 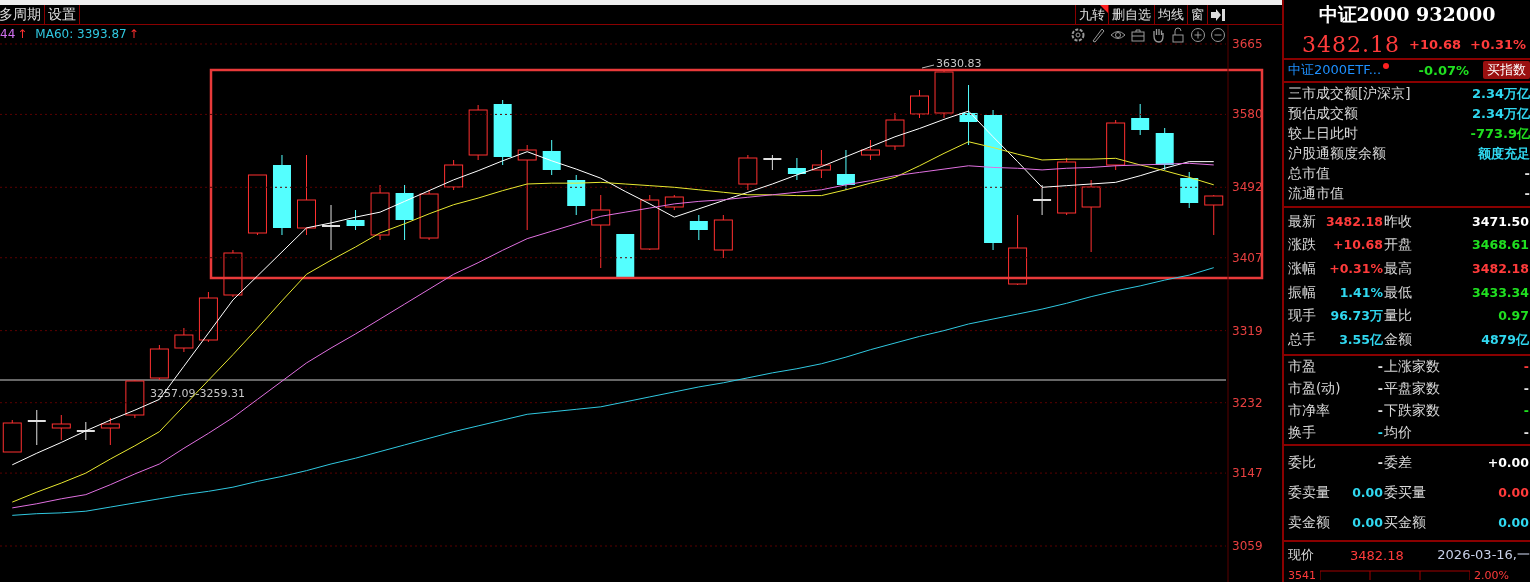 I want to click on stat-label: 委卖量, so click(x=1309, y=492).